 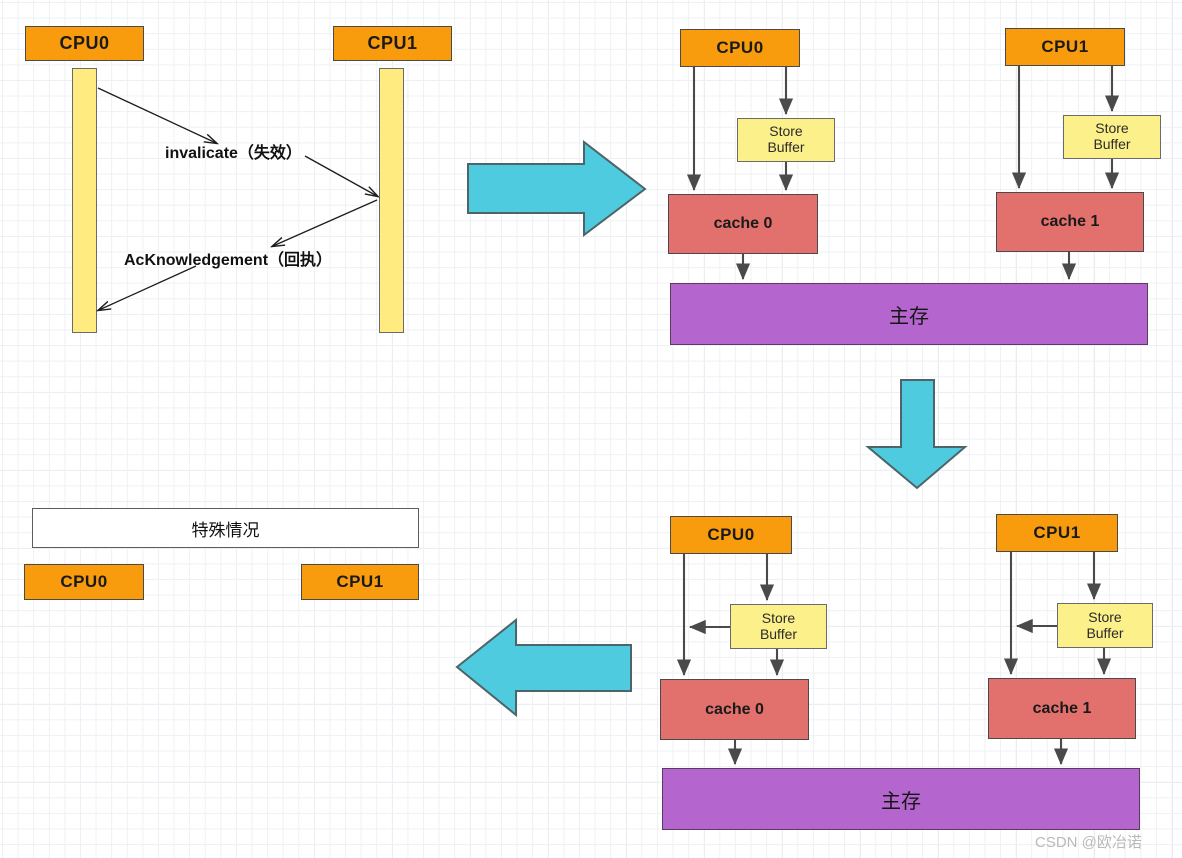 What do you see at coordinates (734, 709) in the screenshot?
I see `bottom-cache-0: cache 0` at bounding box center [734, 709].